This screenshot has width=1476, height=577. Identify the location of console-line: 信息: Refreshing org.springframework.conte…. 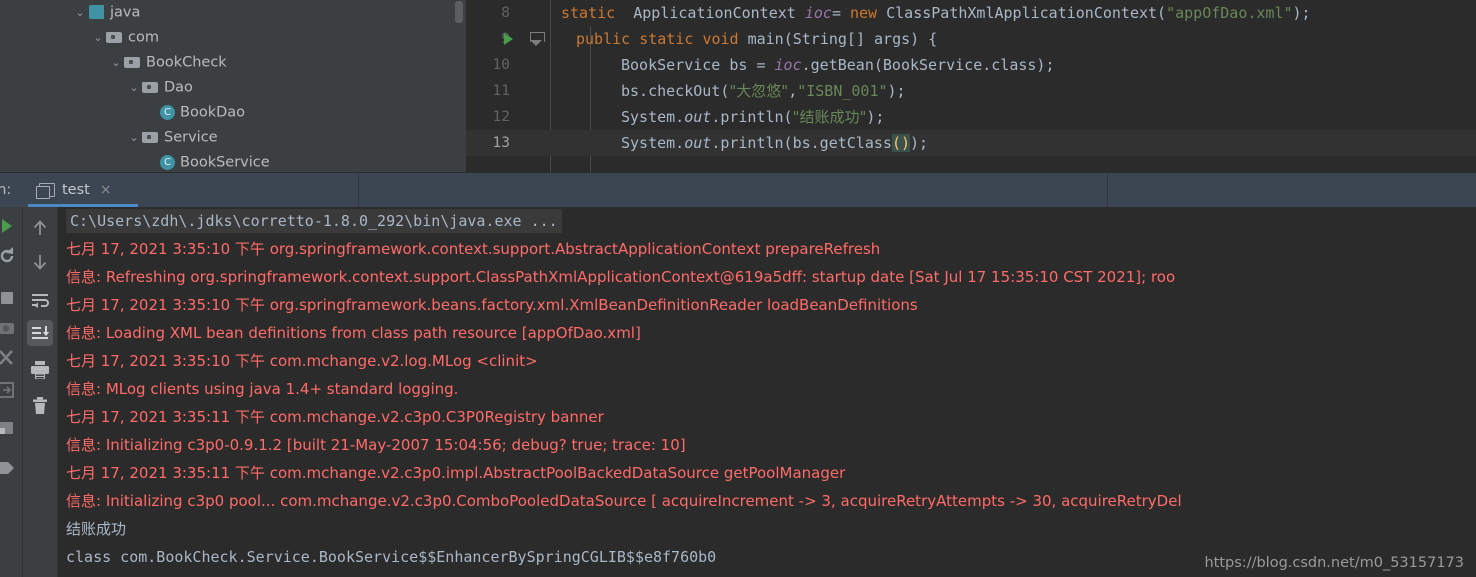
(621, 277).